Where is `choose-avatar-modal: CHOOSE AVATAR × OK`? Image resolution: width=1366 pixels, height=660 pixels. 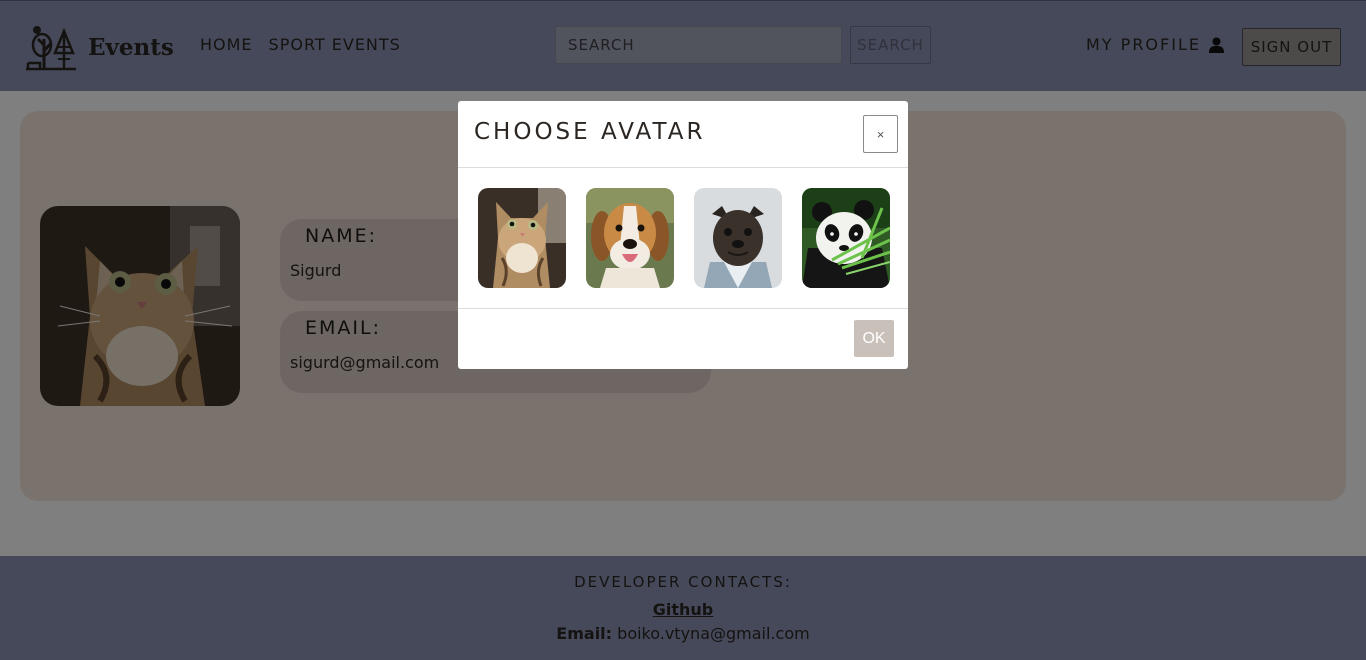
choose-avatar-modal: CHOOSE AVATAR × OK is located at coordinates (683, 235).